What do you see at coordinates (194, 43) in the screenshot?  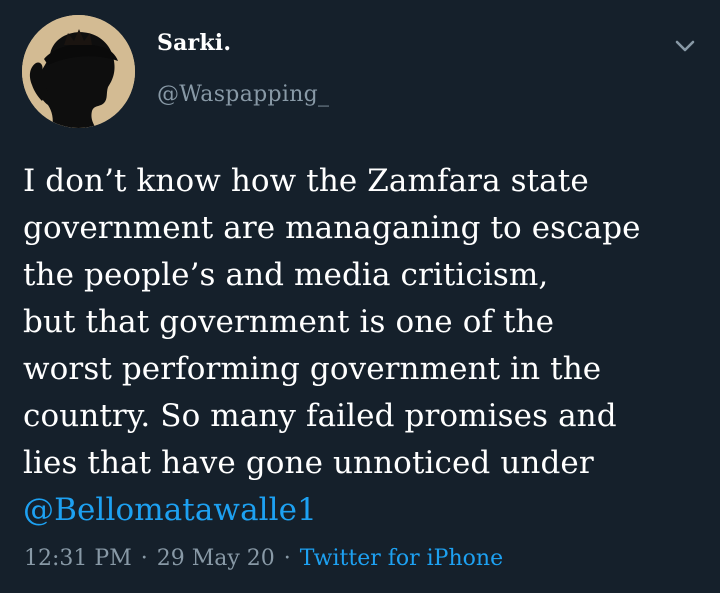 I see `display-name: Sarki.` at bounding box center [194, 43].